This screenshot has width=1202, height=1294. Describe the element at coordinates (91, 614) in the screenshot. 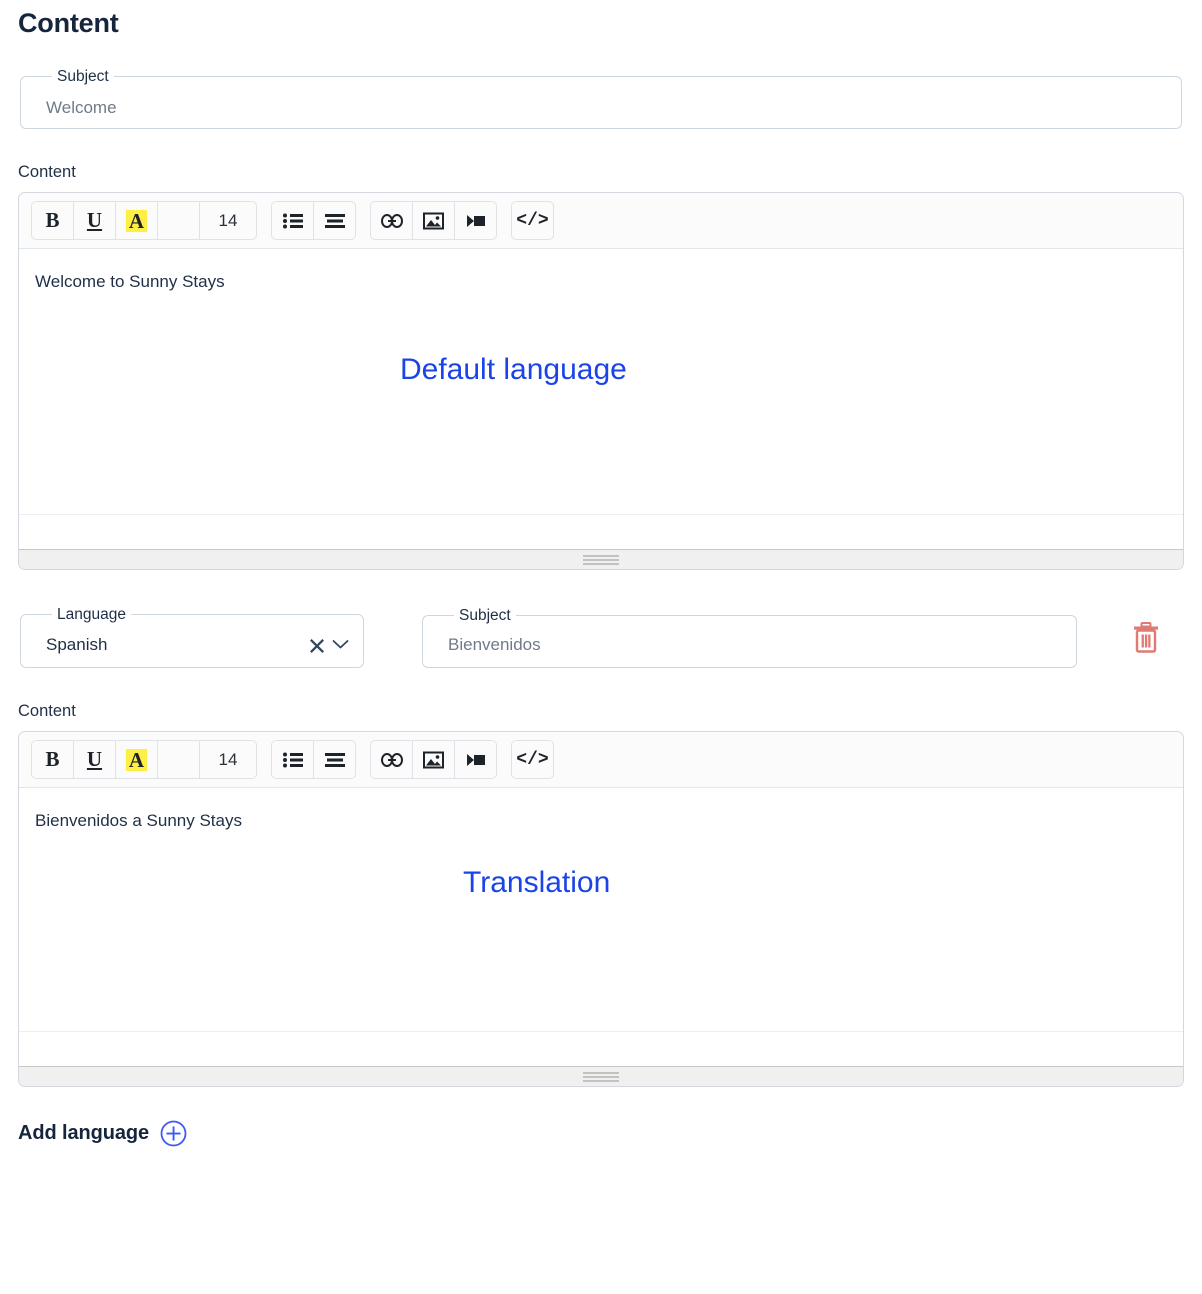

I see `language-select-label: Language` at that location.